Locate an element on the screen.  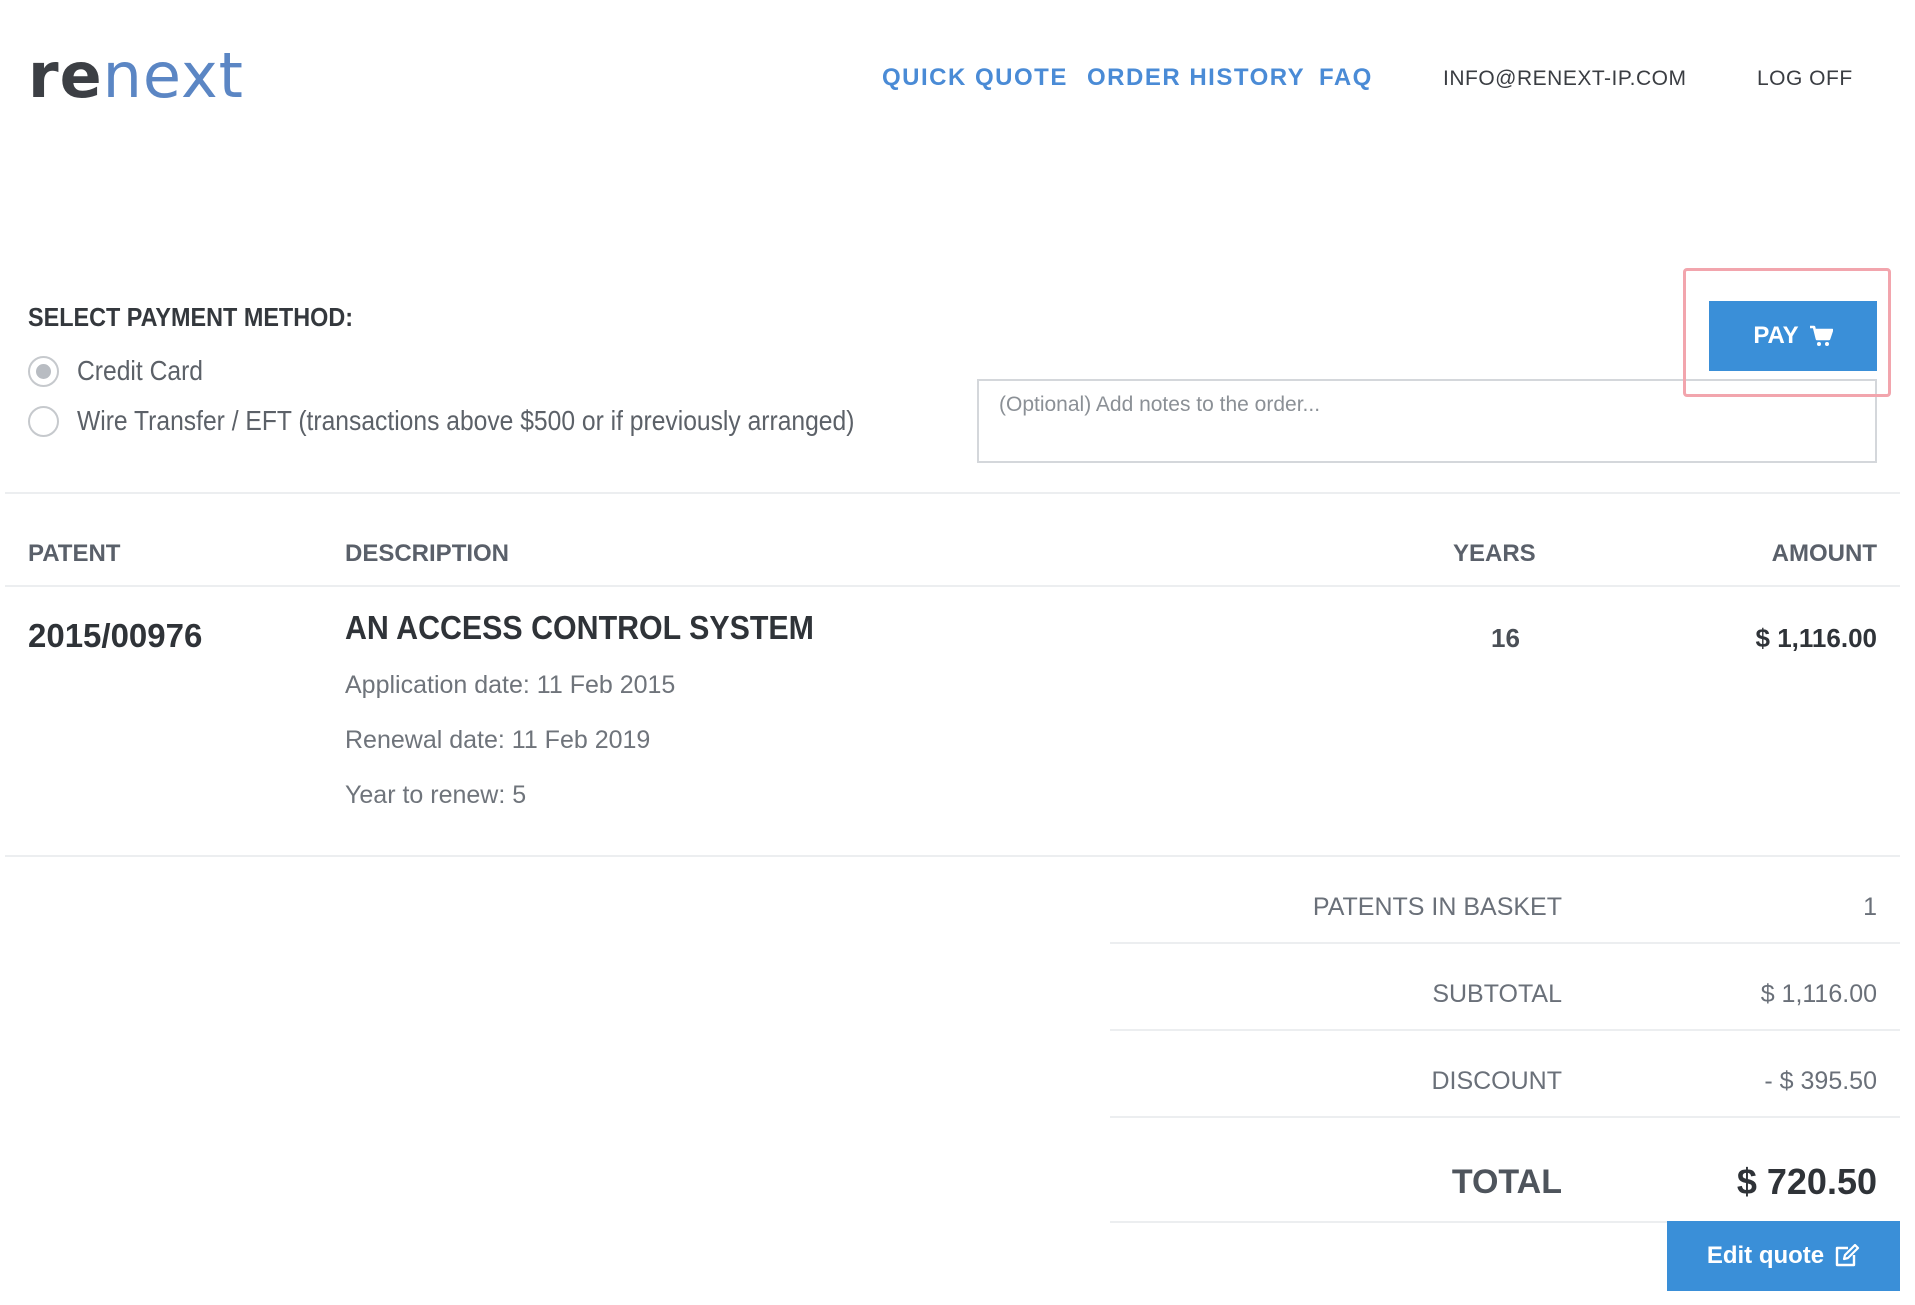
payment-option-credit-card: Credit Card is located at coordinates (124, 371).